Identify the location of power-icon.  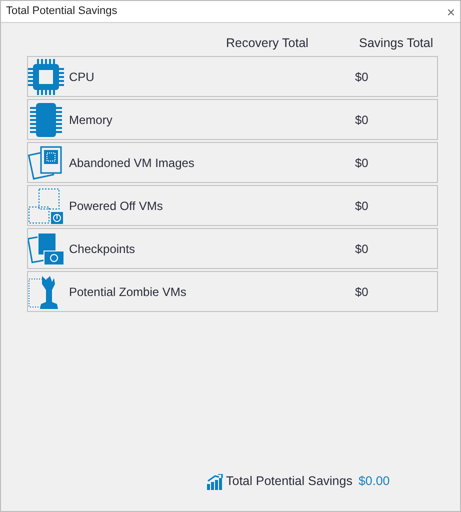
(46, 206).